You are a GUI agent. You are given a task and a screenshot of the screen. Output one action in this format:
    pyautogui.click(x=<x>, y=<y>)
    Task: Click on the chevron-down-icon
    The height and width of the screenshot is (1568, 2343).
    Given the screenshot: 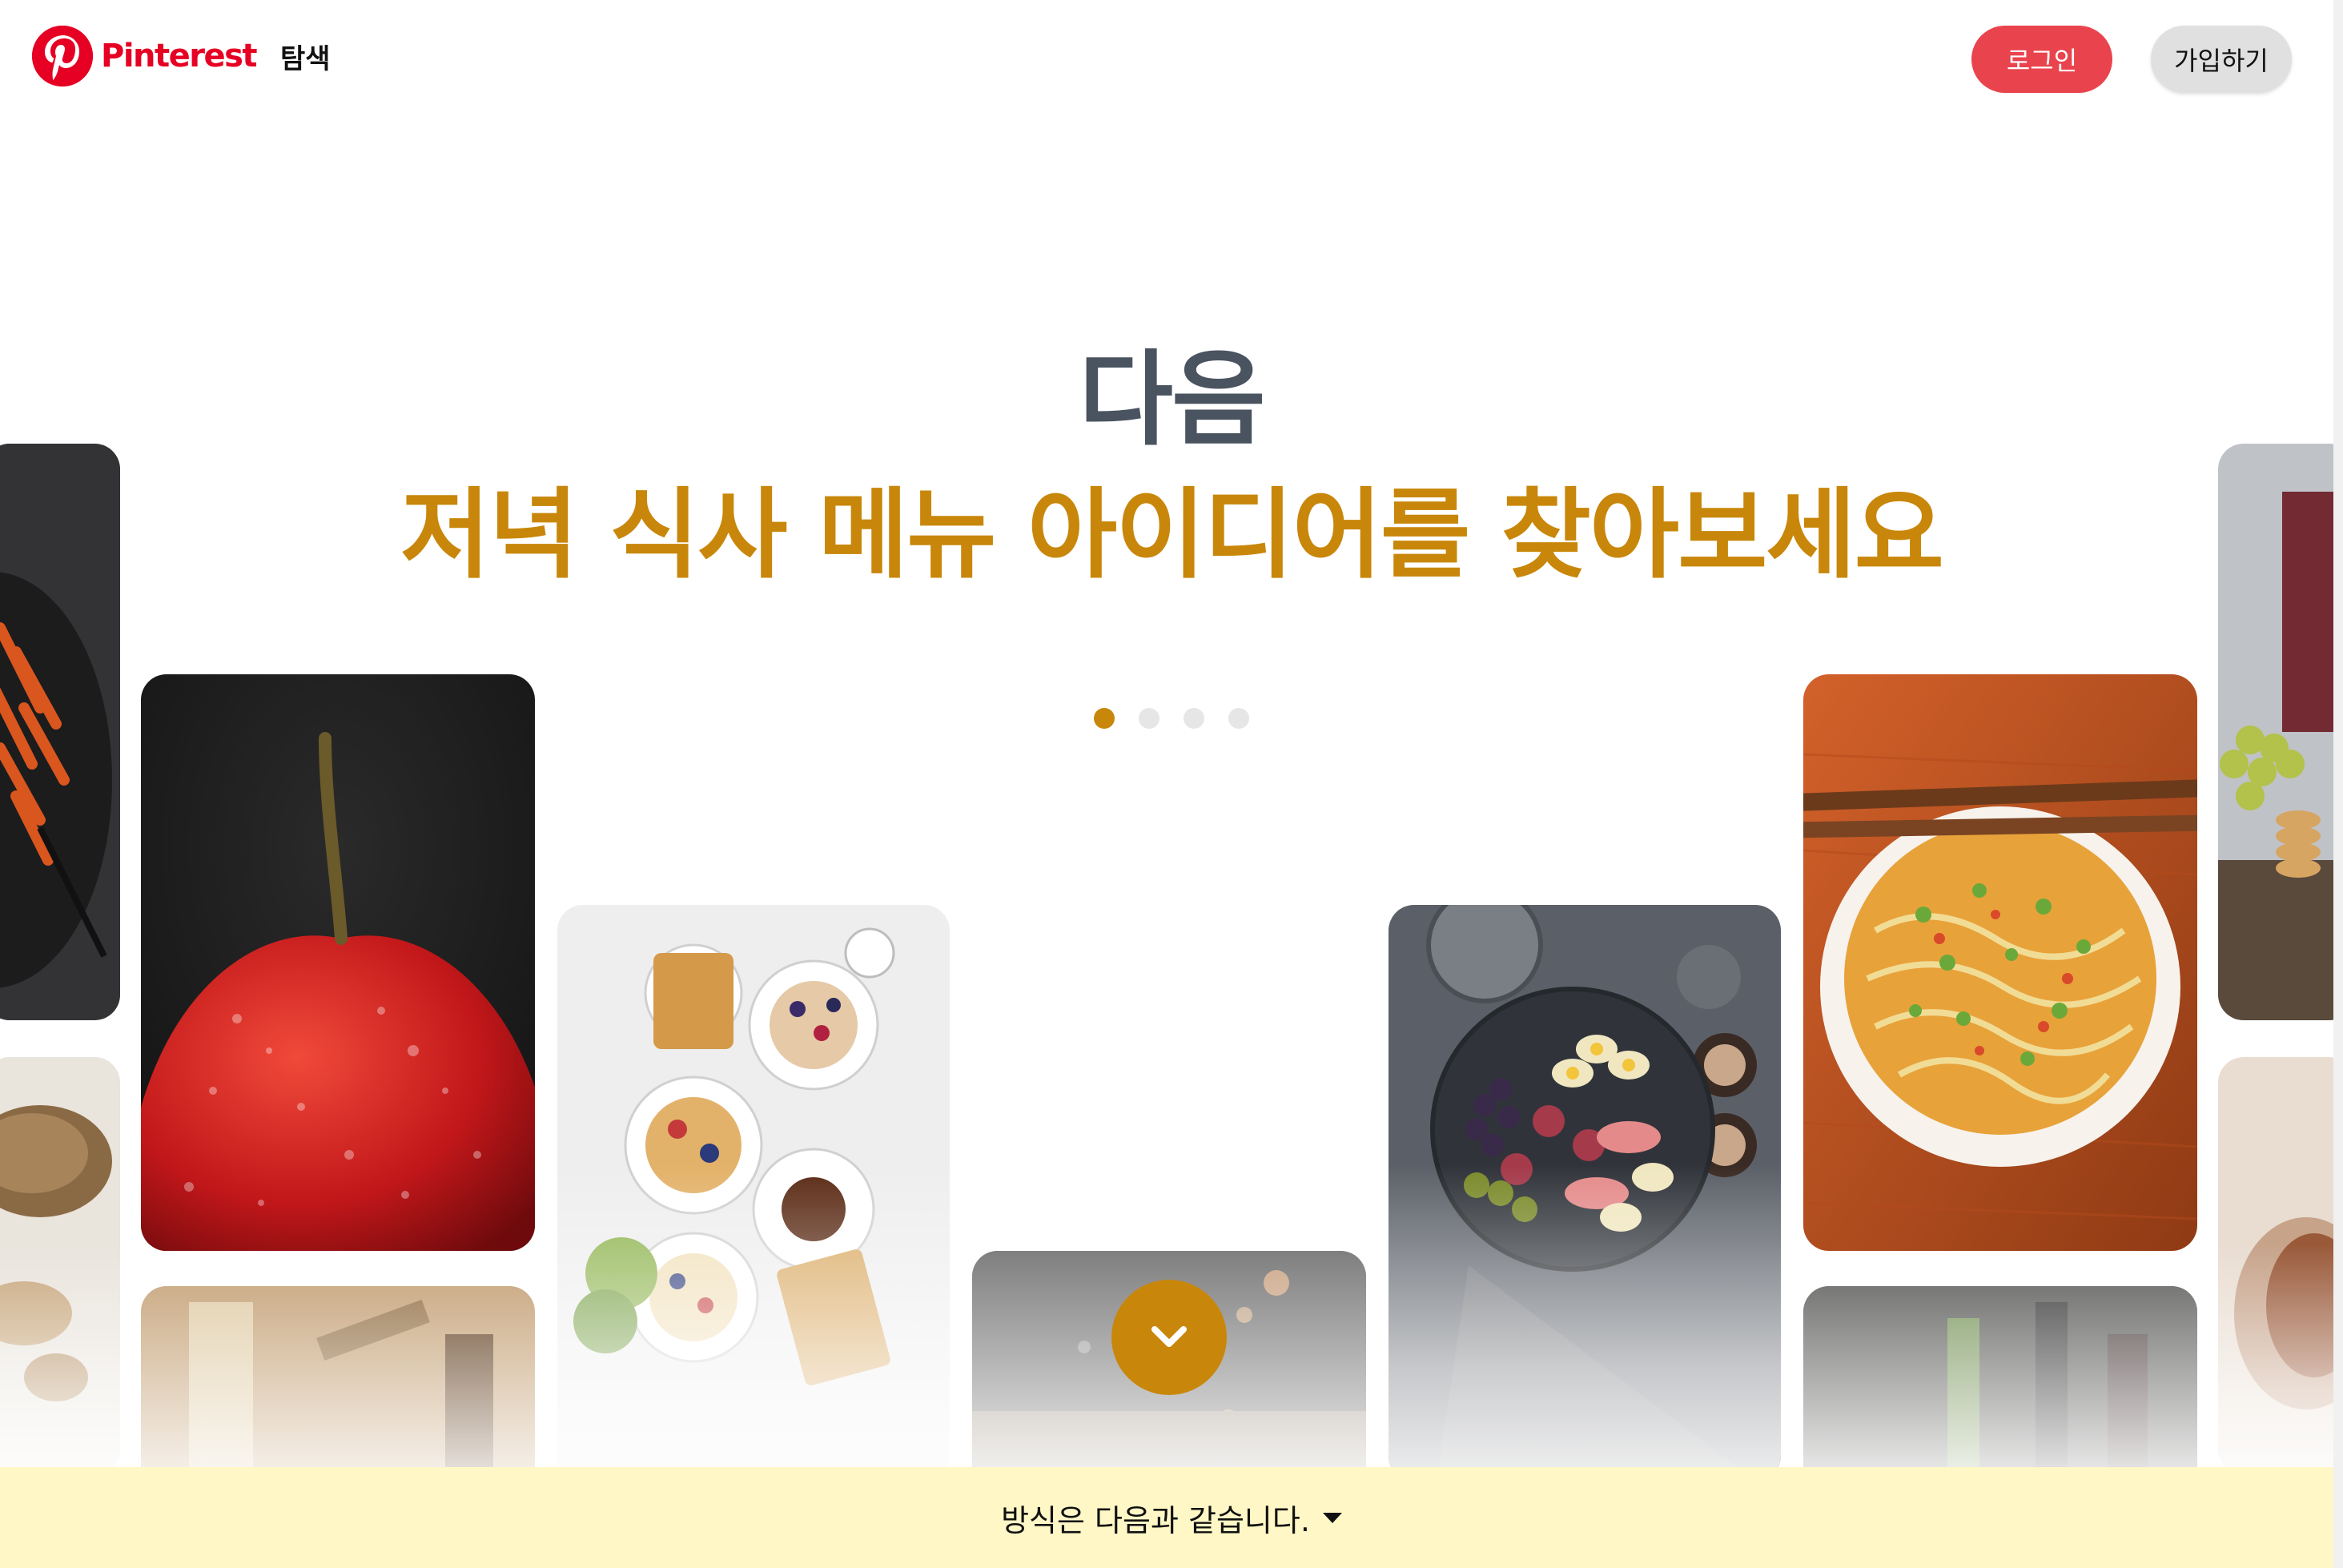 What is the action you would take?
    pyautogui.click(x=1169, y=1337)
    